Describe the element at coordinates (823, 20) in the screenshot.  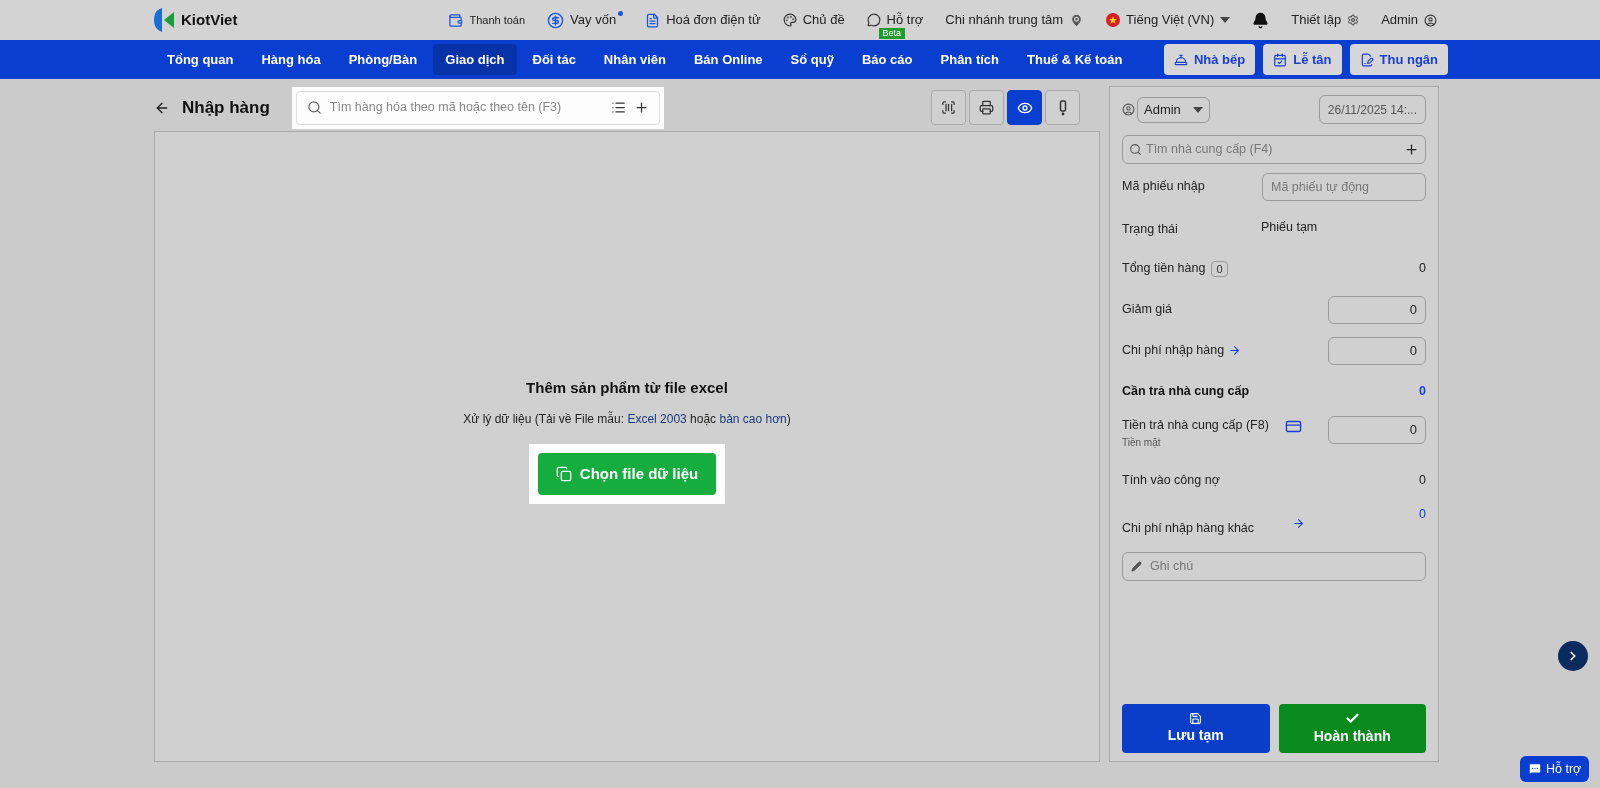
I see `top-link: Chủ đề` at that location.